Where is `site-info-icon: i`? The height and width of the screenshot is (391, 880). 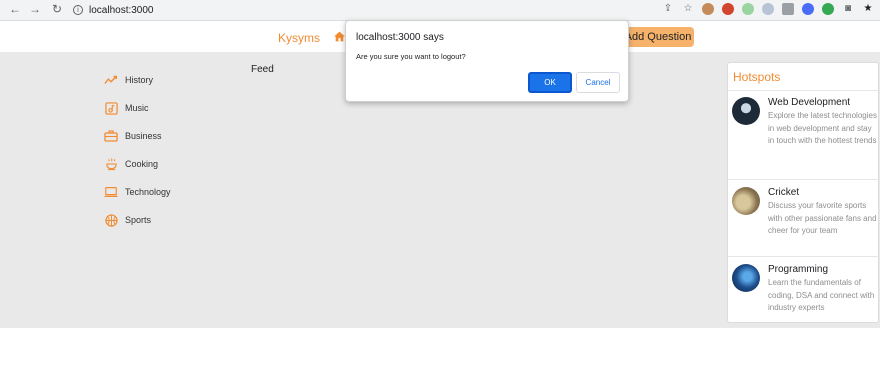
site-info-icon: i is located at coordinates (78, 10).